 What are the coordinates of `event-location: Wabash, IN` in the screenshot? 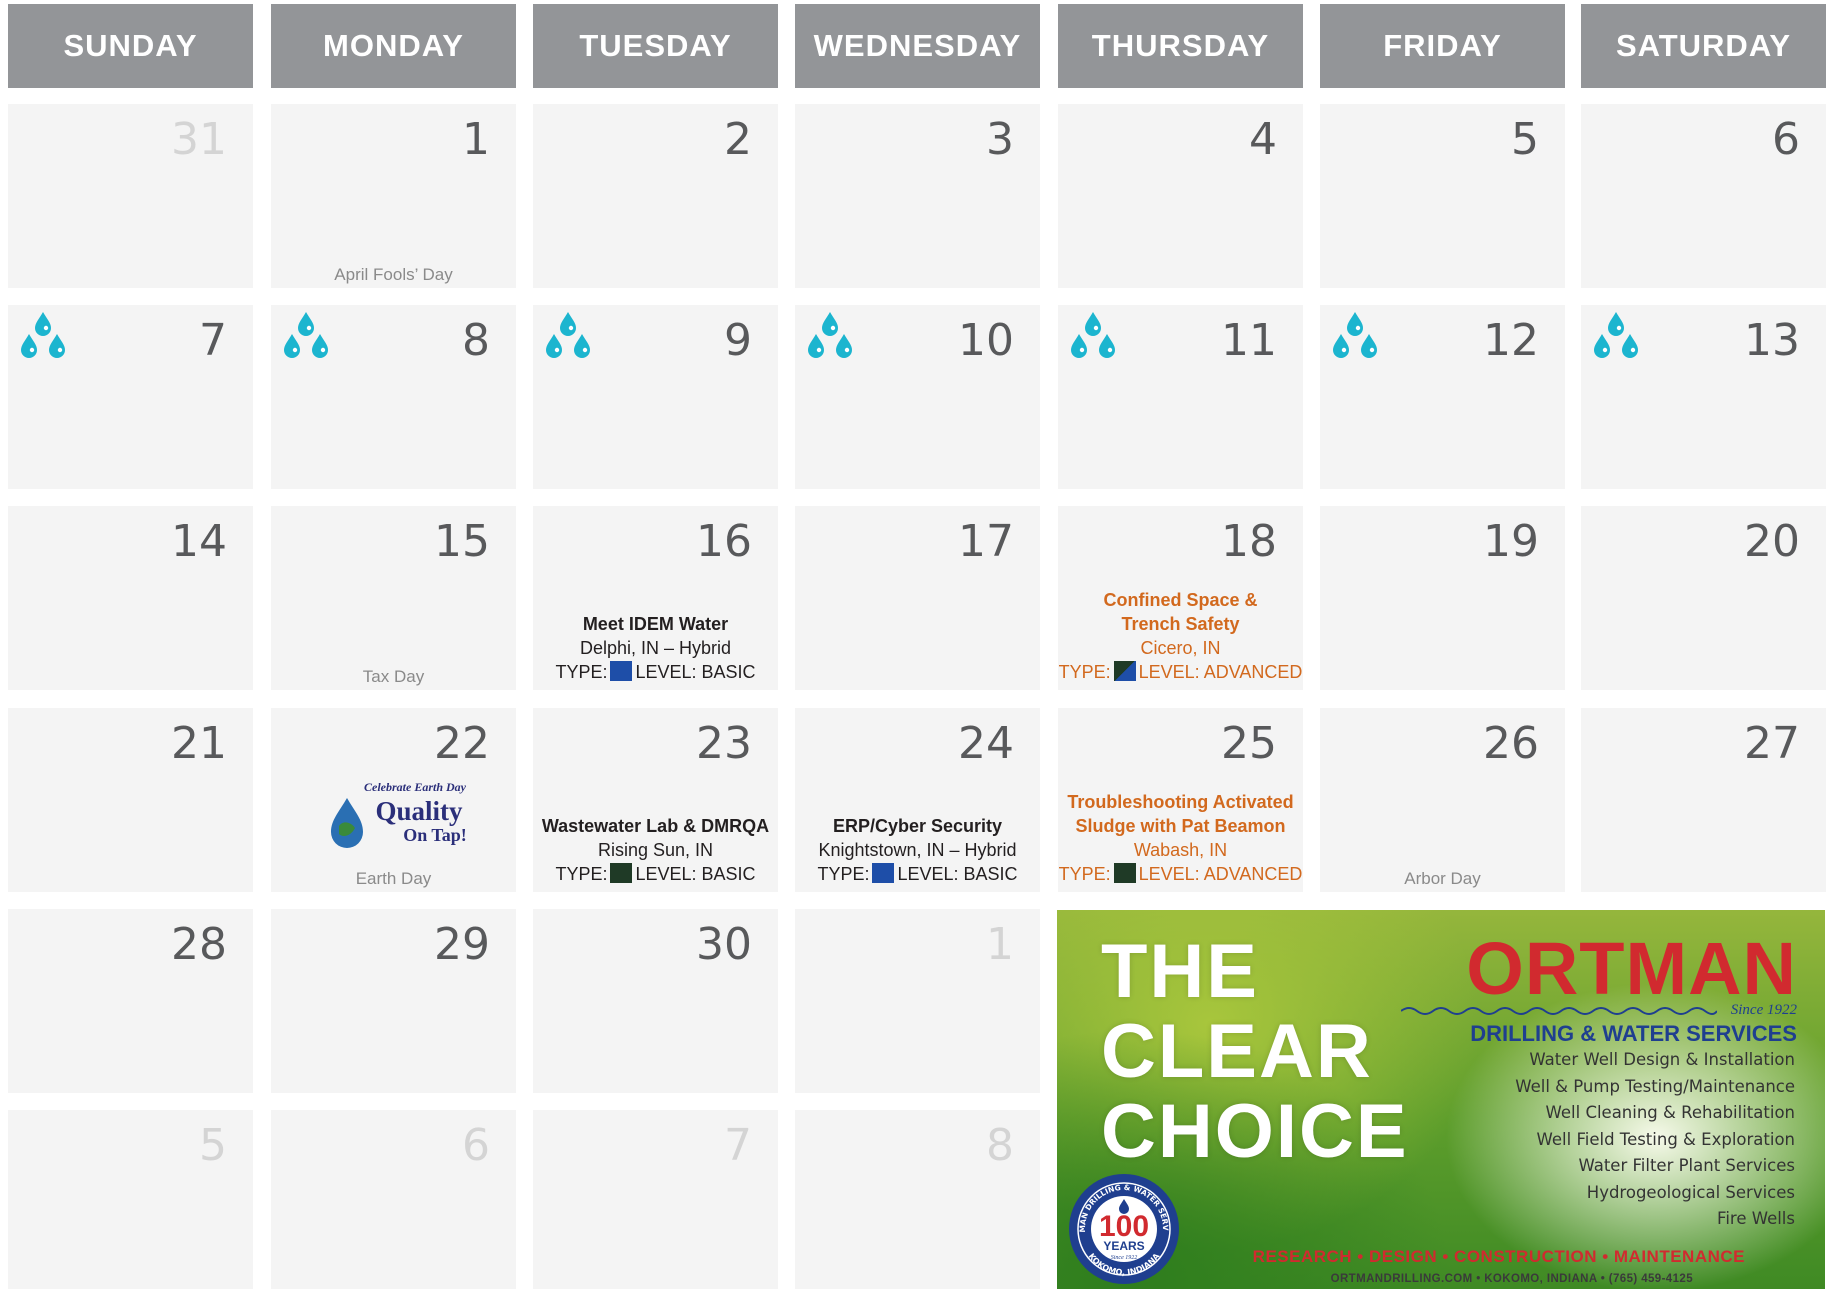 It's located at (1180, 850).